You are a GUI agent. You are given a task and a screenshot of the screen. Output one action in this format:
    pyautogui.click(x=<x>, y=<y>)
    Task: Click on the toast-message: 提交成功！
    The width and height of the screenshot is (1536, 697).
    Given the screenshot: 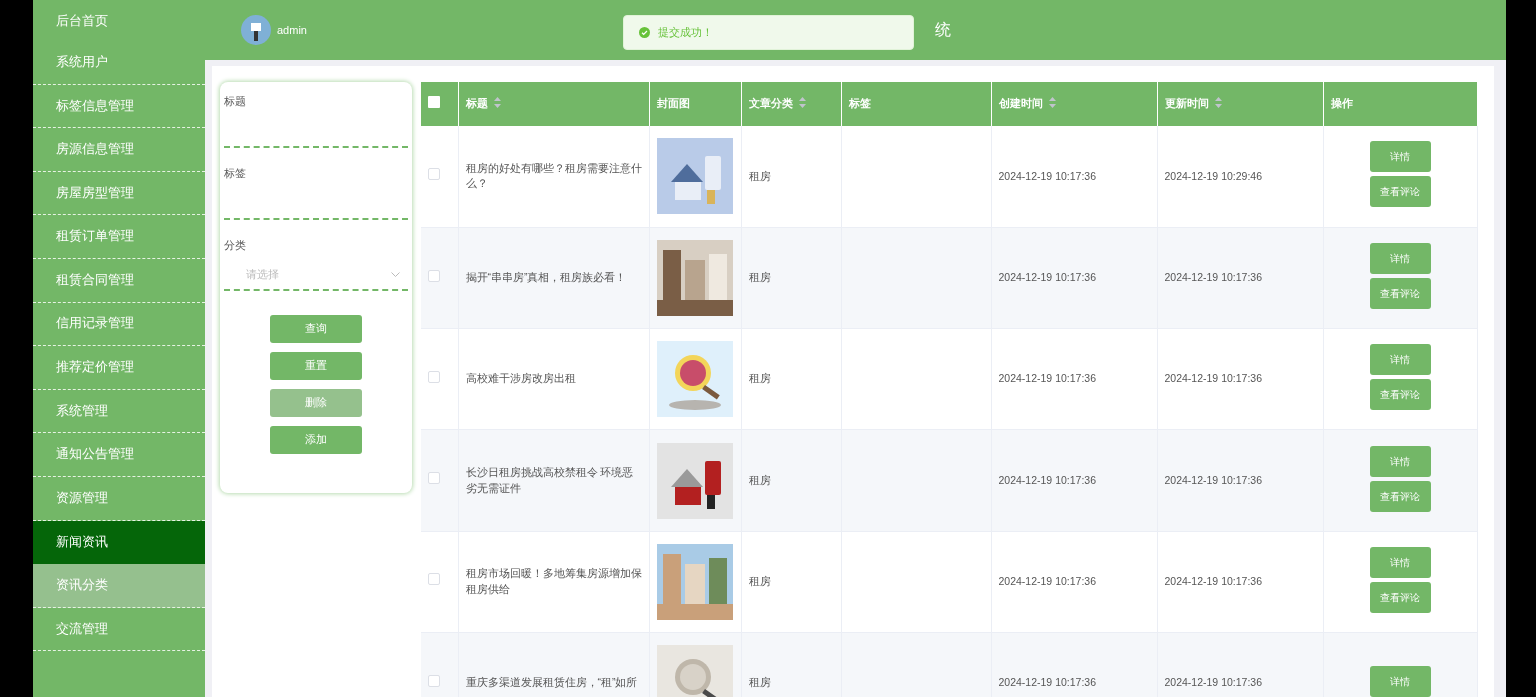 What is the action you would take?
    pyautogui.click(x=768, y=32)
    